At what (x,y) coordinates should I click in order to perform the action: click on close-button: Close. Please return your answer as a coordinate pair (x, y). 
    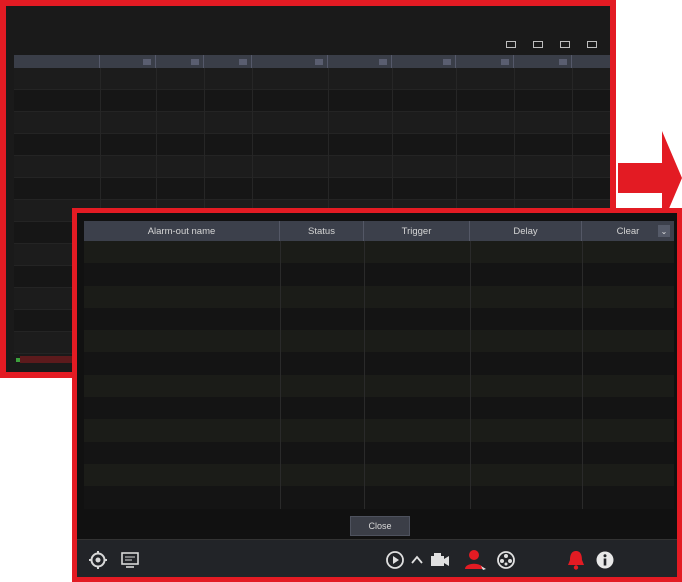
    Looking at the image, I should click on (380, 526).